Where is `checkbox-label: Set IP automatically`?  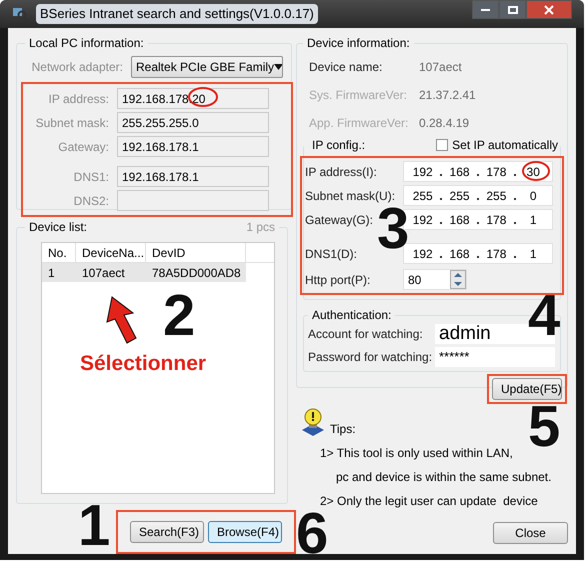 checkbox-label: Set IP automatically is located at coordinates (505, 145).